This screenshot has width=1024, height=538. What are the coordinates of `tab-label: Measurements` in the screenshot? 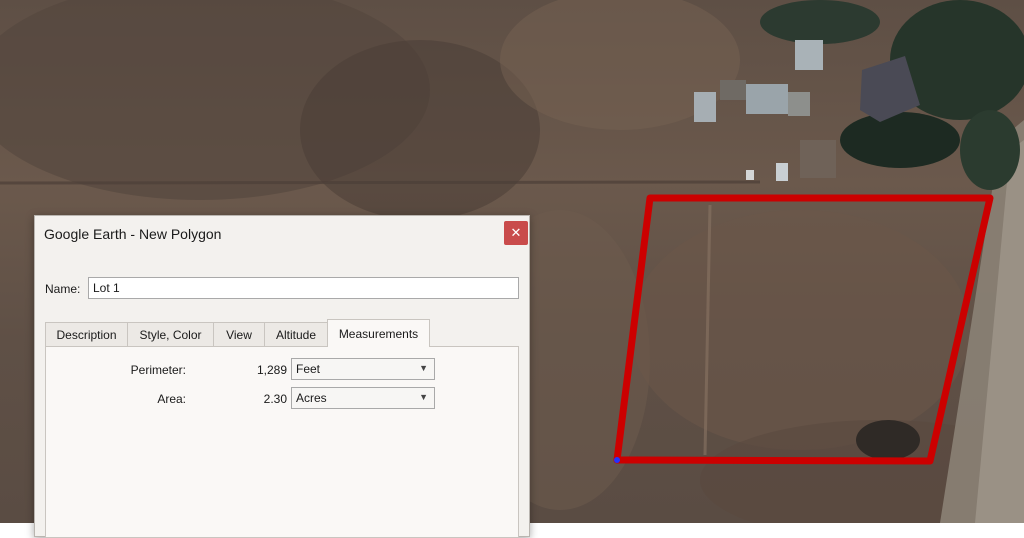 It's located at (378, 334).